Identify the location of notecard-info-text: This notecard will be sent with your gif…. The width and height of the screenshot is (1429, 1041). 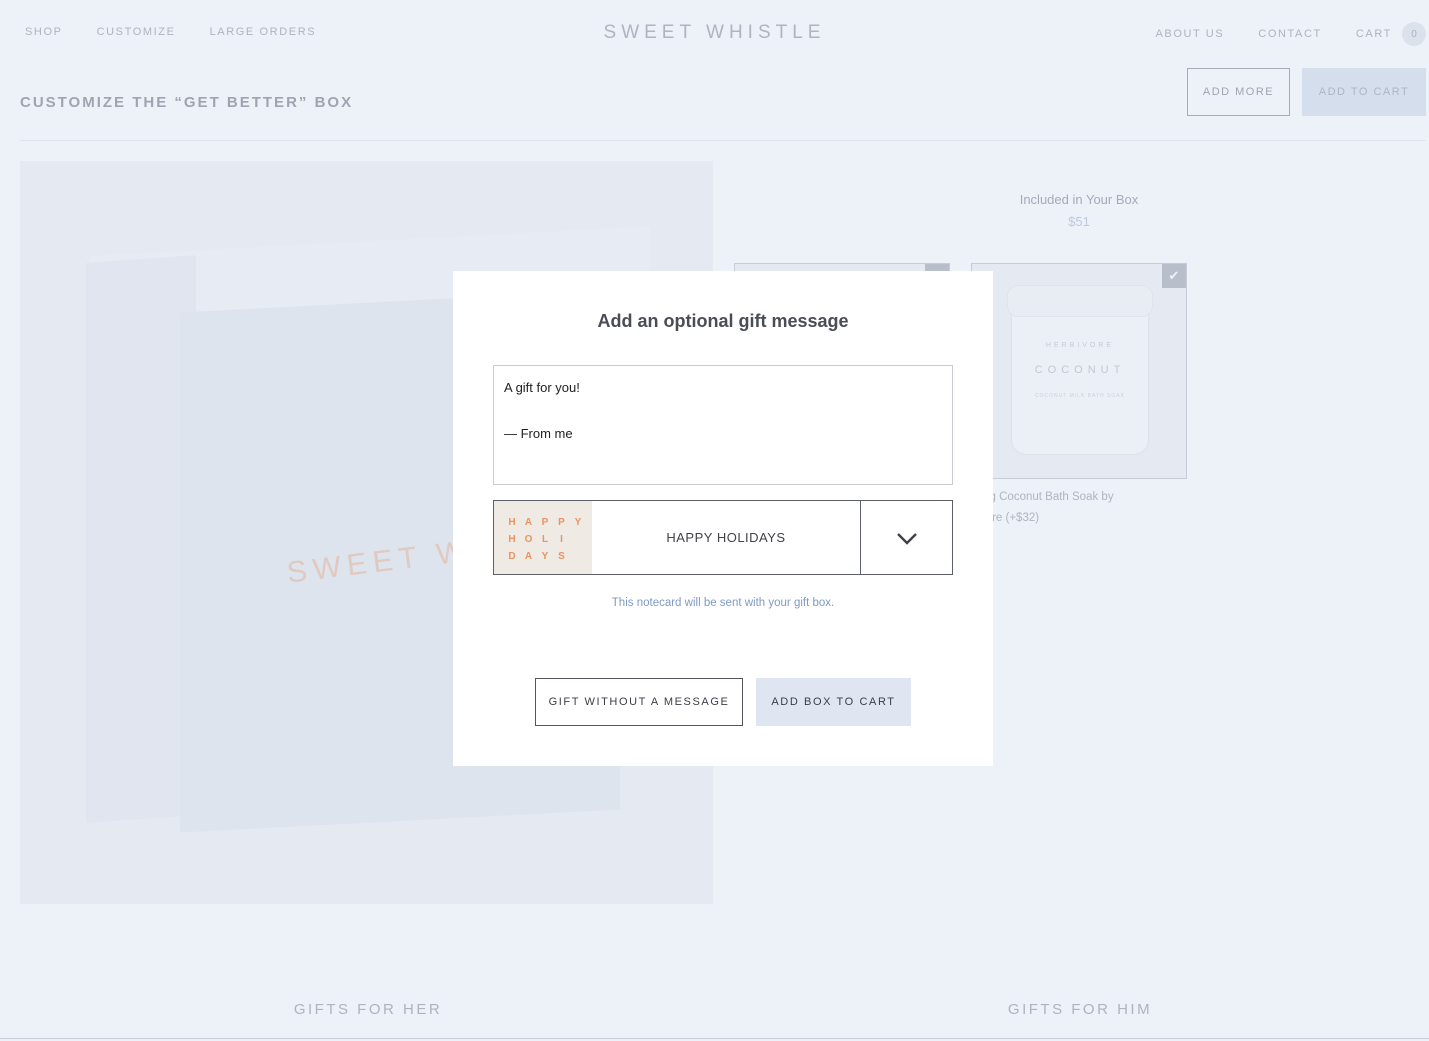
(723, 603).